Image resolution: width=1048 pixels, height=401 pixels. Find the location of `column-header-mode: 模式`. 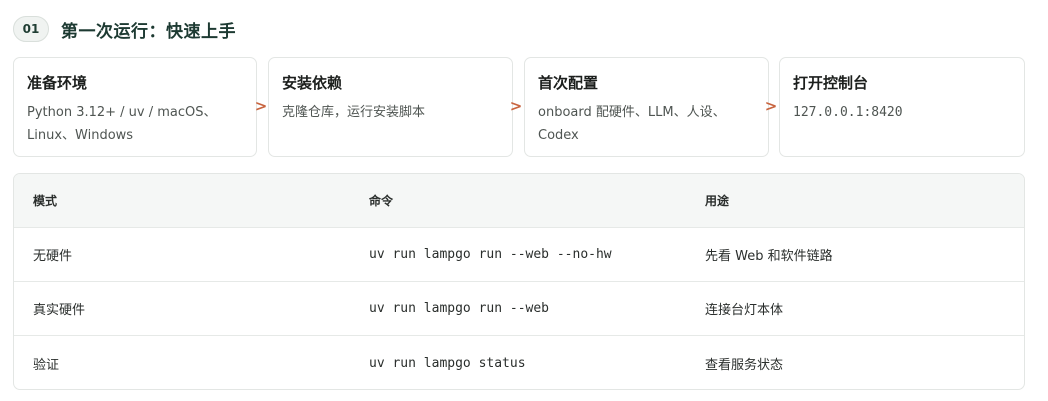

column-header-mode: 模式 is located at coordinates (45, 201).